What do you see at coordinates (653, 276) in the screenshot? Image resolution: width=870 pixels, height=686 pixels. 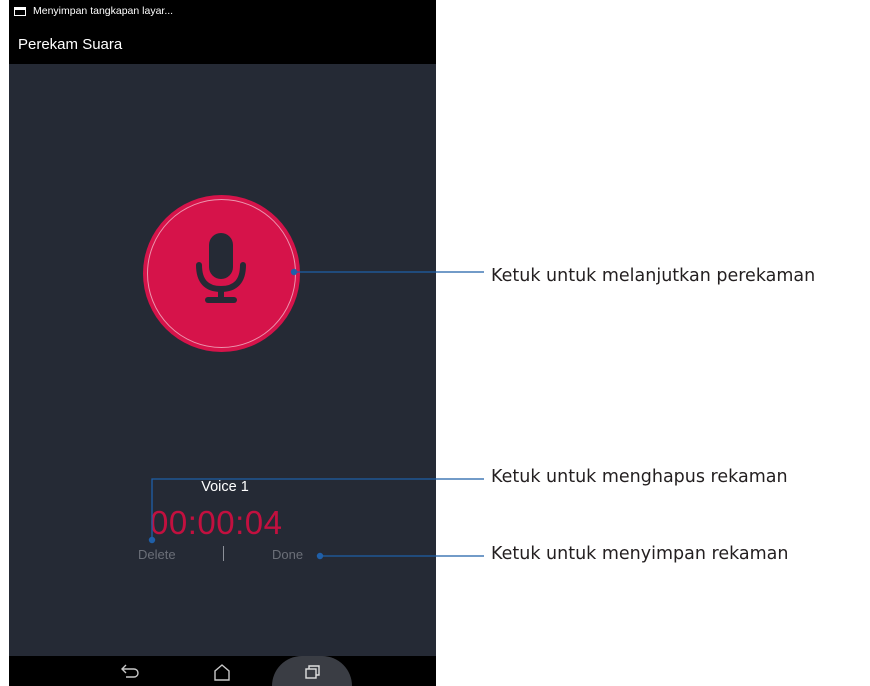 I see `callout-resume-recording: Ketuk untuk melanjutkan perekaman` at bounding box center [653, 276].